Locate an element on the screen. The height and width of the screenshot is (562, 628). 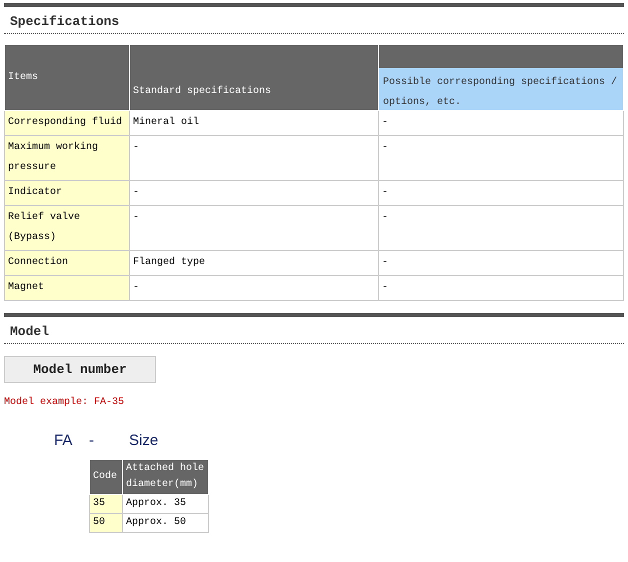
column-header: Possible corresponding specifications / options, etc. is located at coordinates (501, 89).